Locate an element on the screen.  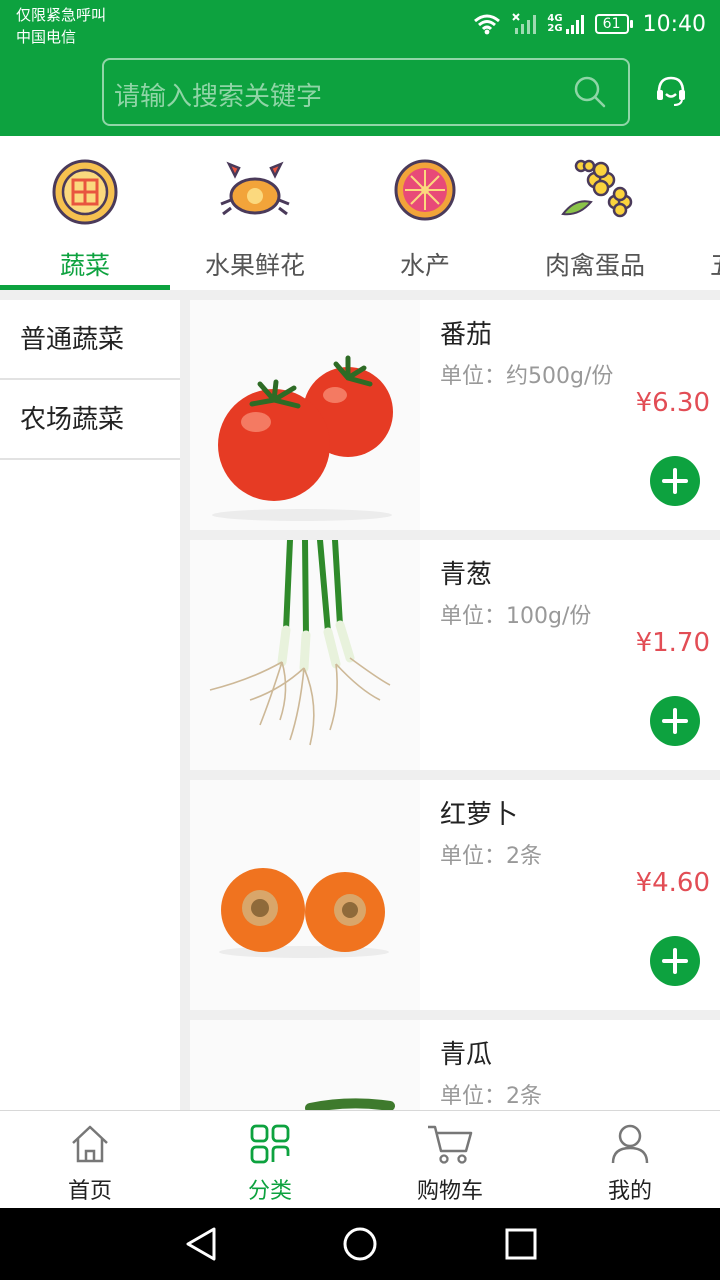
tomato-image is located at coordinates (305, 415).